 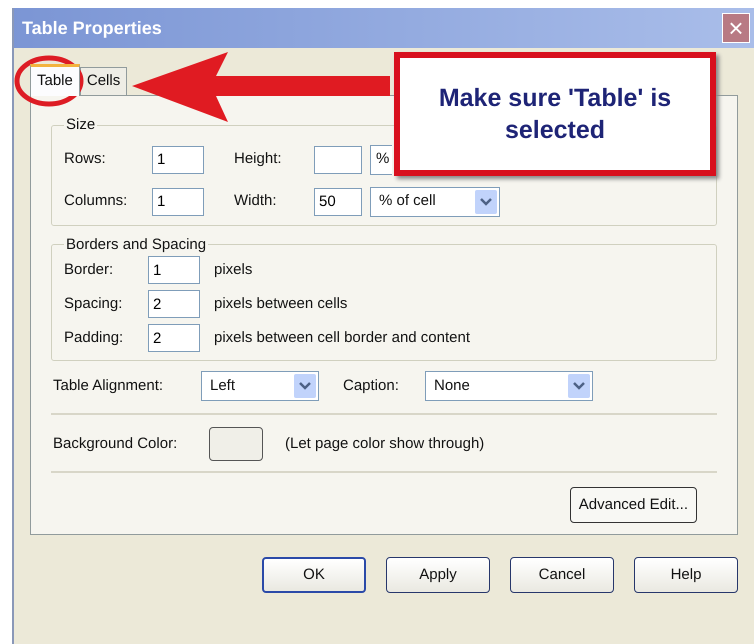 What do you see at coordinates (174, 270) in the screenshot?
I see `number-field: 1` at bounding box center [174, 270].